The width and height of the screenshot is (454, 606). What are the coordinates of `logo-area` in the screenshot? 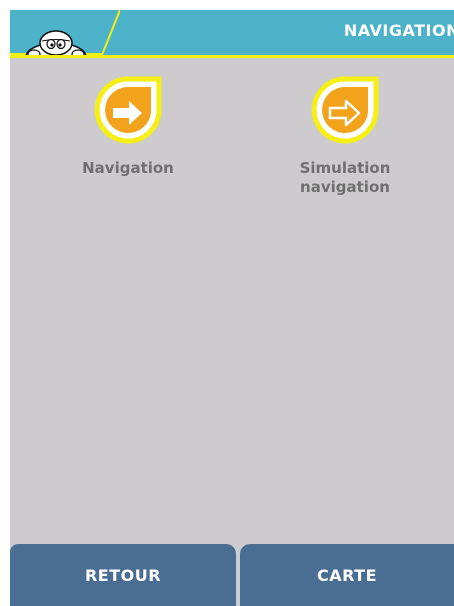 It's located at (65, 32).